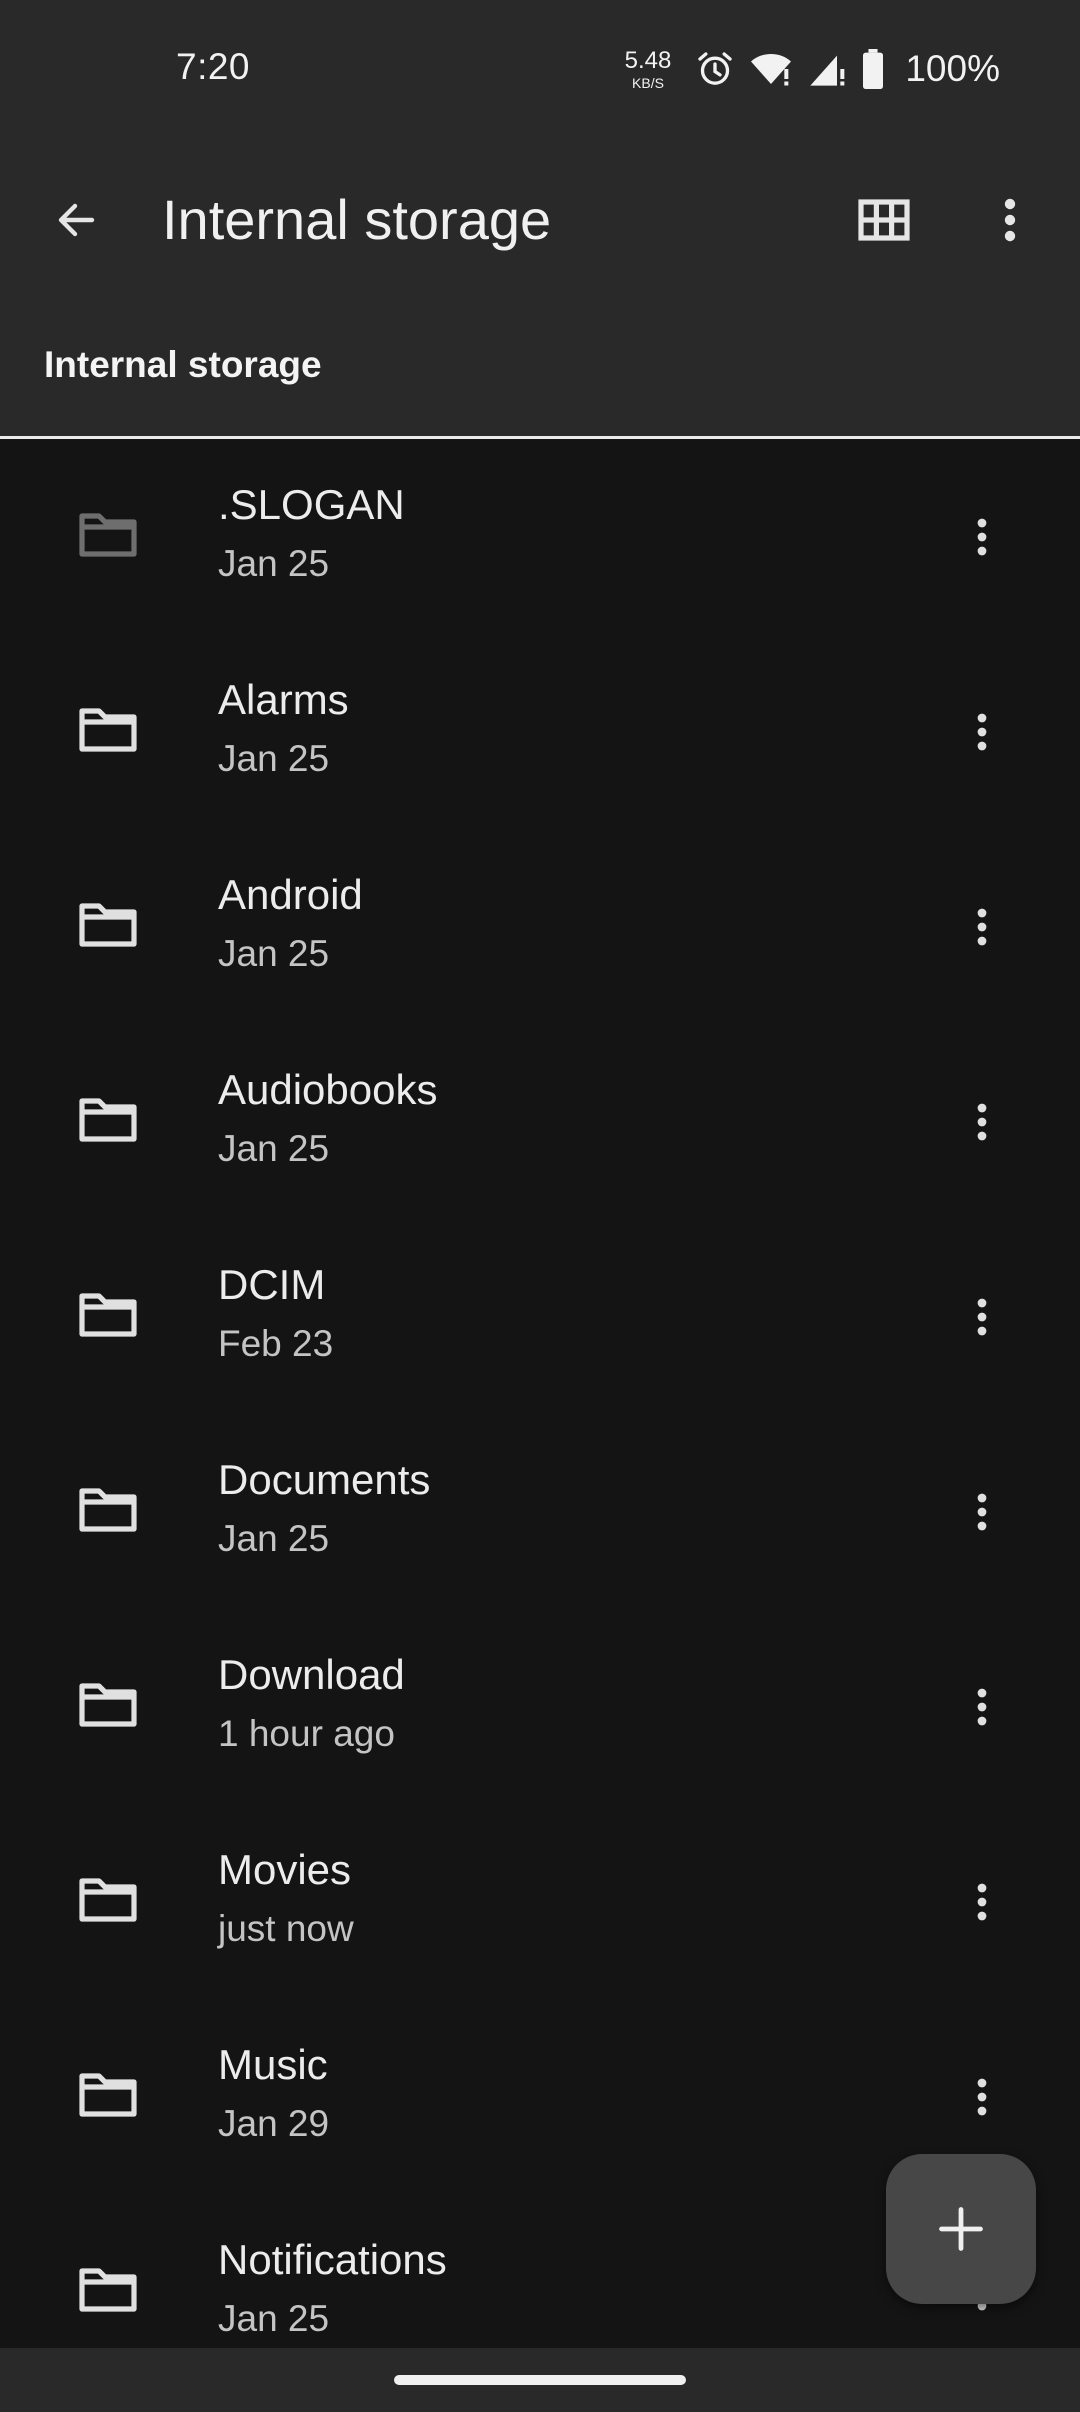  I want to click on breadcrumb: Internal storage, so click(183, 365).